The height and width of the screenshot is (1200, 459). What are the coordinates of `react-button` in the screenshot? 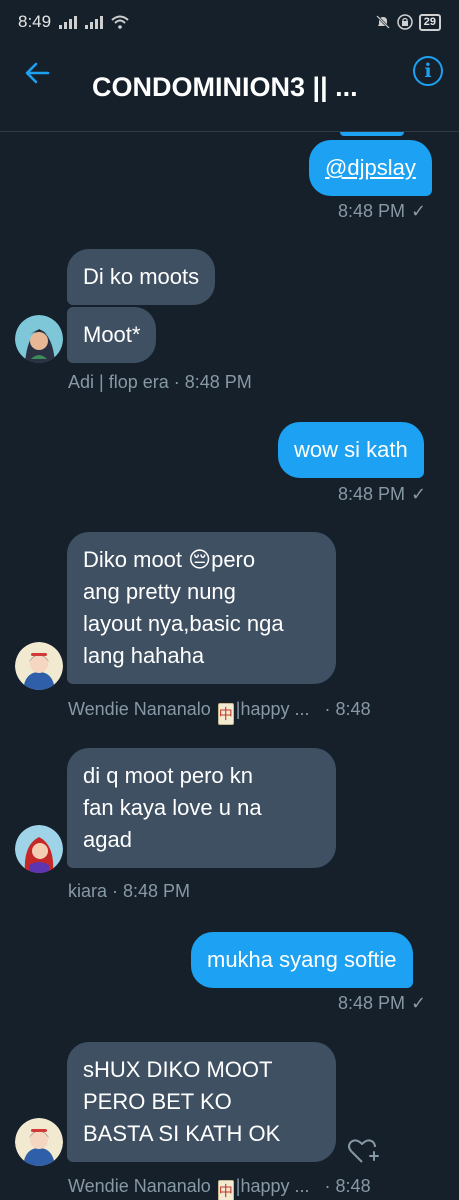 It's located at (363, 1151).